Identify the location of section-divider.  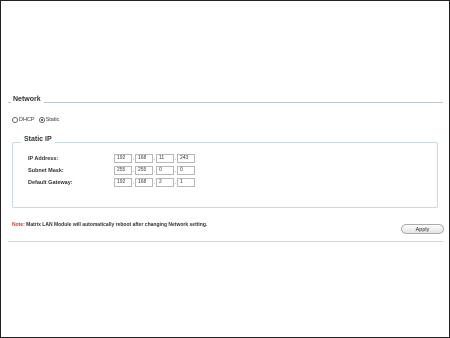
(225, 241).